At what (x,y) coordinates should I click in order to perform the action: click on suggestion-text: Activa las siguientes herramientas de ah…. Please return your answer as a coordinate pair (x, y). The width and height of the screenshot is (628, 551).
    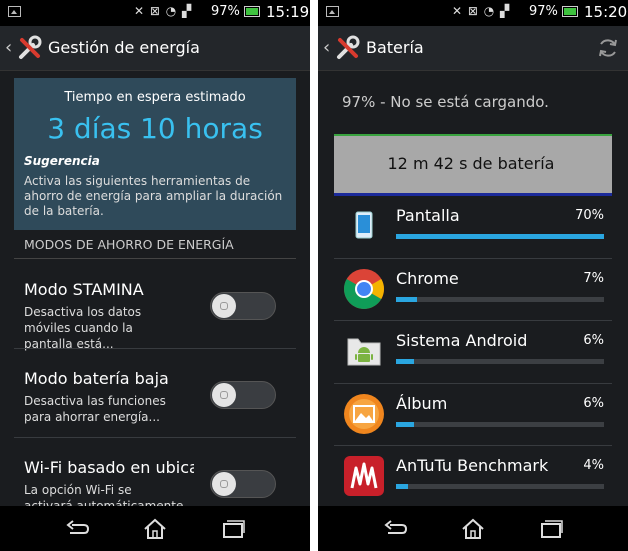
    Looking at the image, I should click on (153, 196).